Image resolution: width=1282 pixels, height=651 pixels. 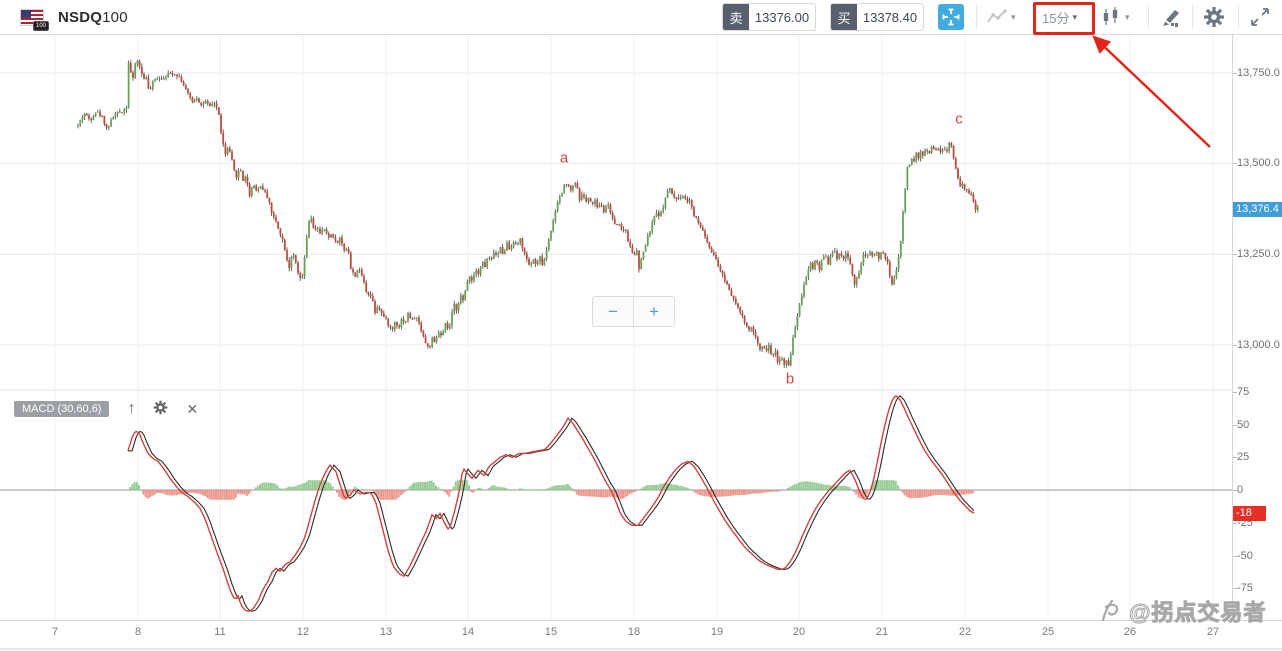 I want to click on last-price-badge: 13,376.4, so click(x=1257, y=209).